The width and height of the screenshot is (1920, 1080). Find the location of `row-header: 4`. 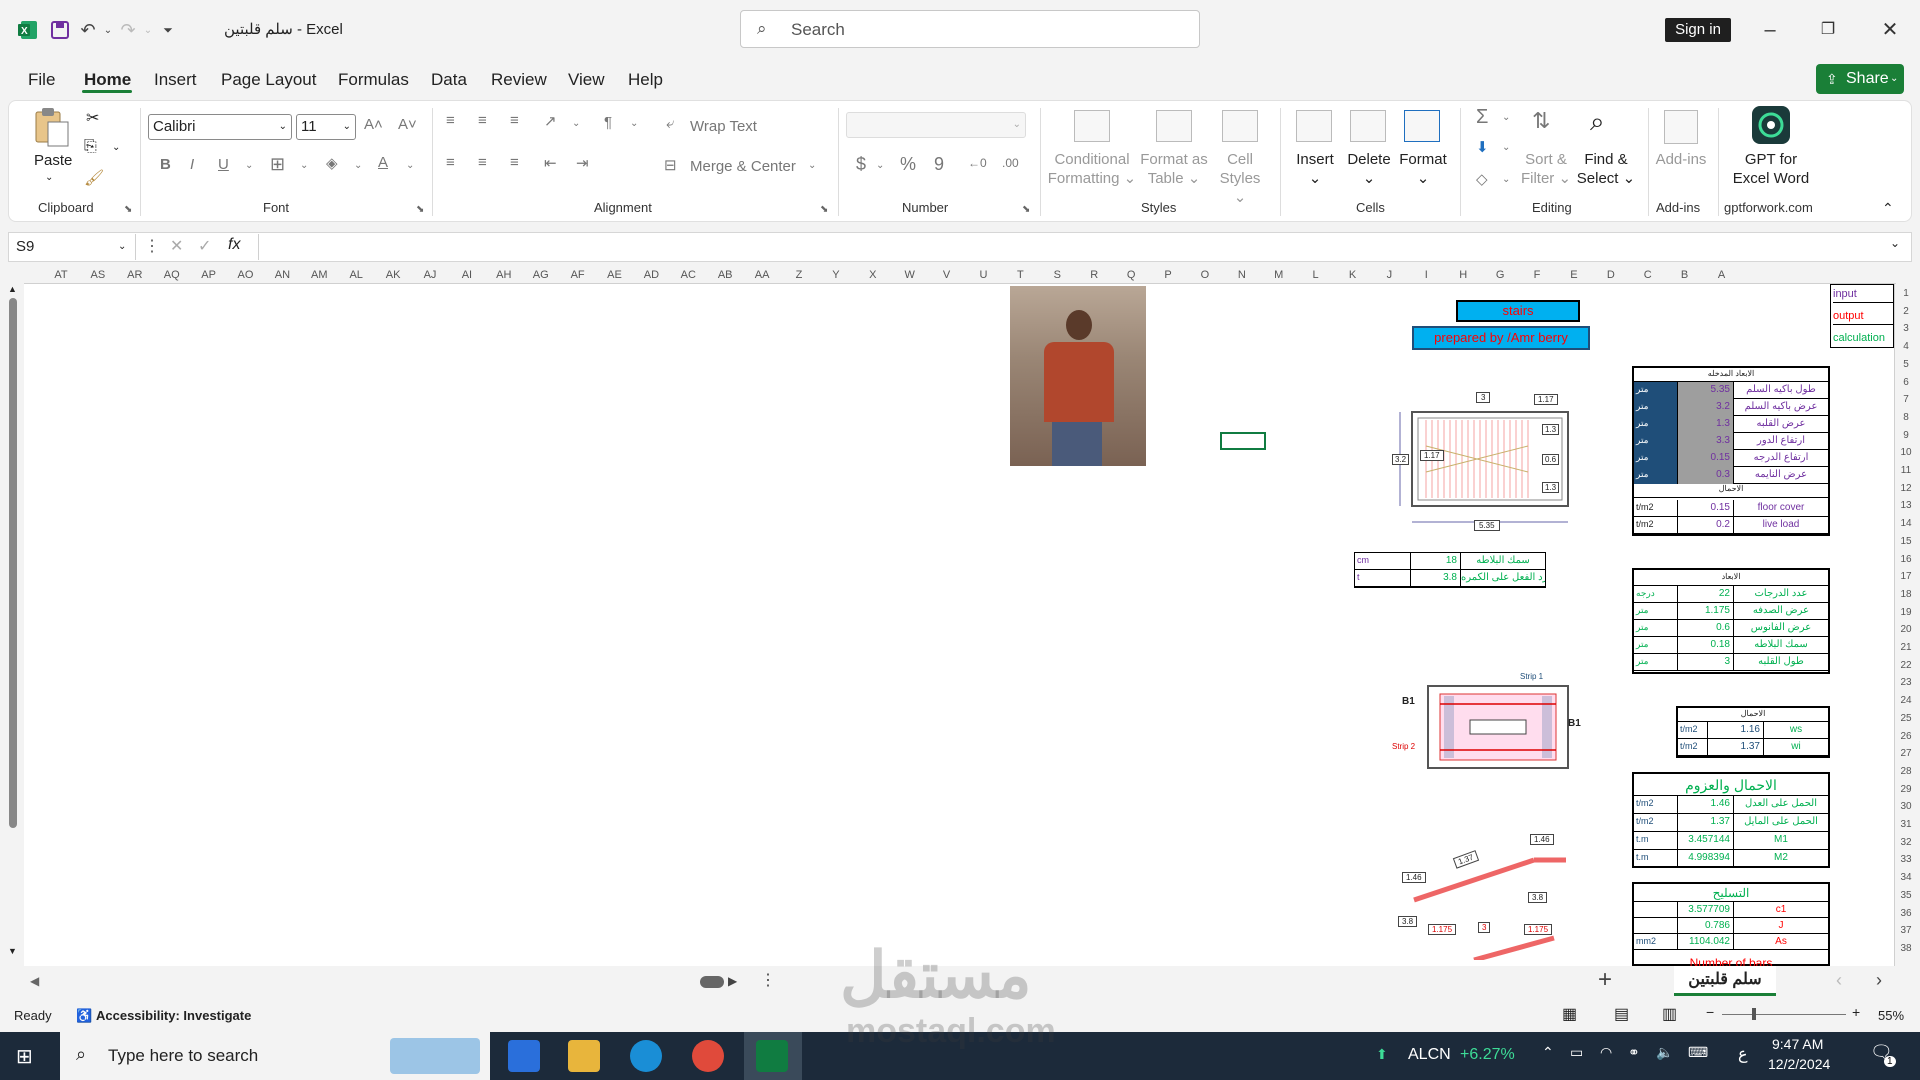

row-header: 4 is located at coordinates (1906, 346).